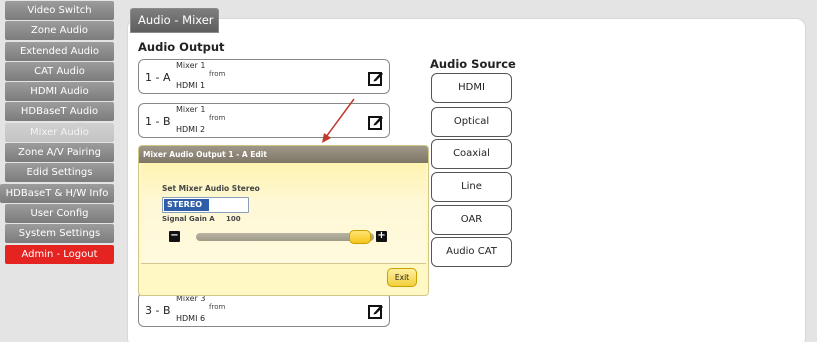 Image resolution: width=817 pixels, height=342 pixels. I want to click on signal-gain-value: 100, so click(233, 219).